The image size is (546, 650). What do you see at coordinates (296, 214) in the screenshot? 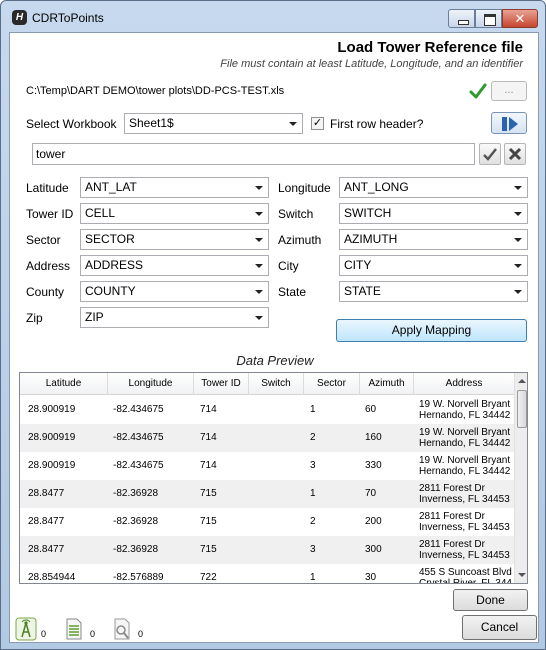
I see `switch-label: Switch` at bounding box center [296, 214].